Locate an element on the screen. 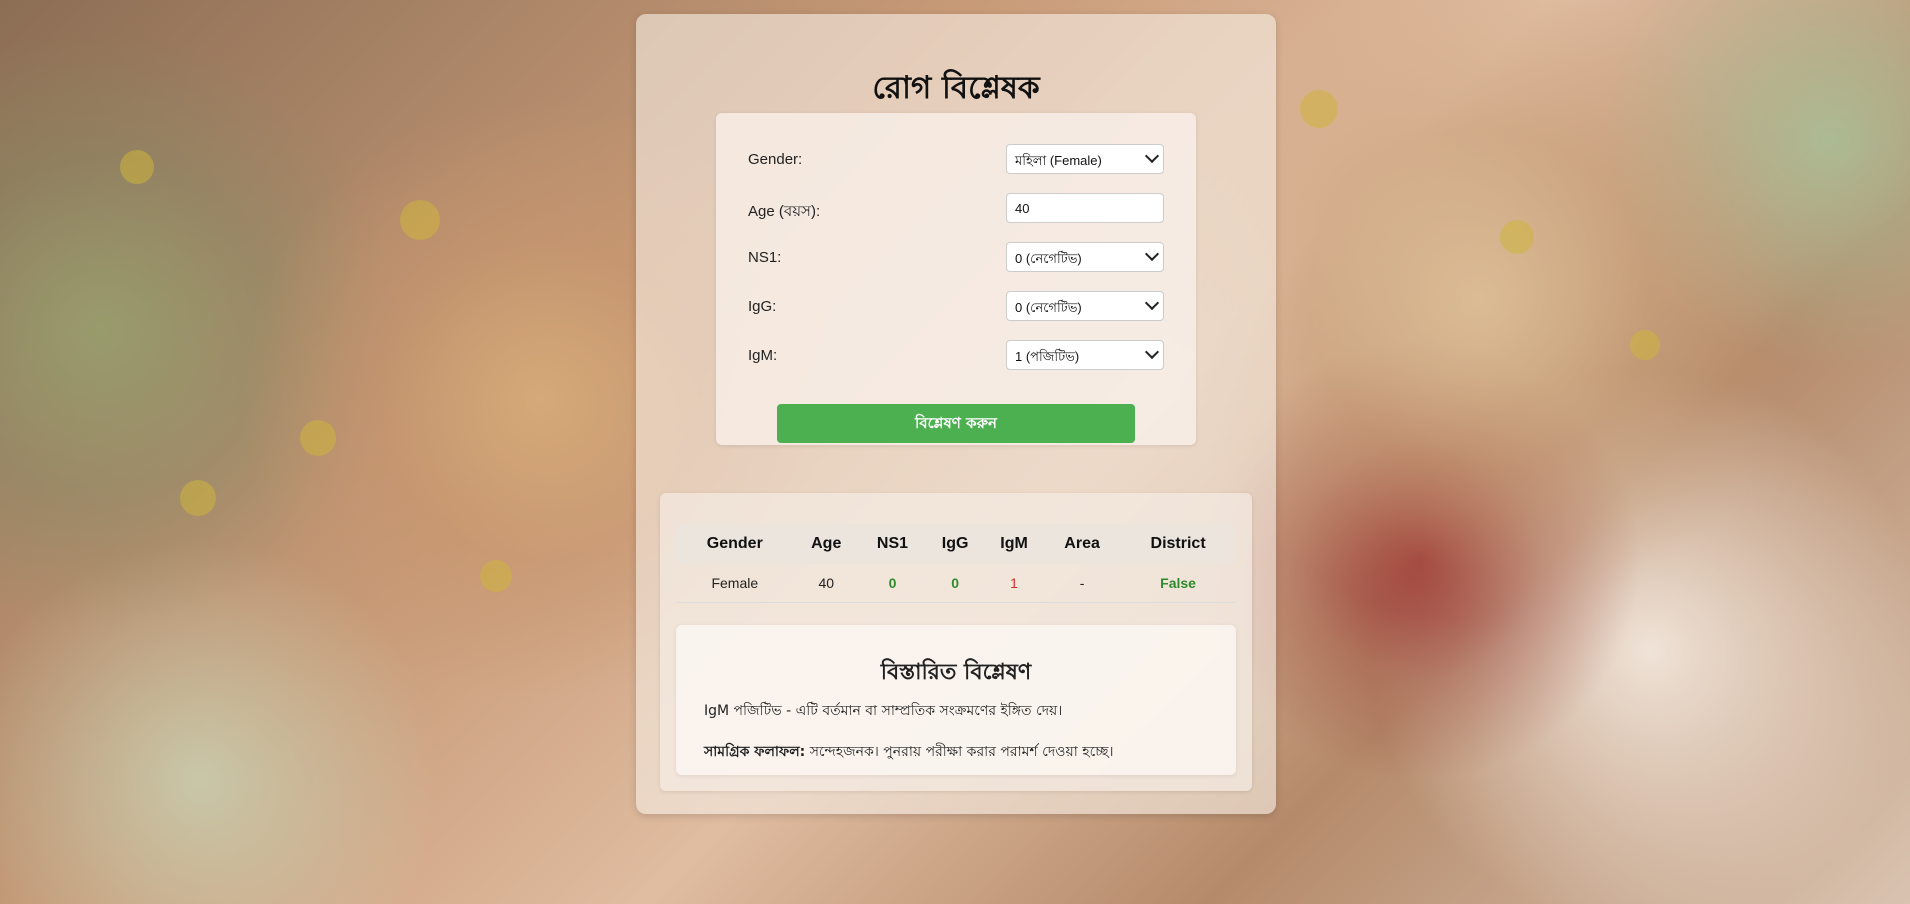 This screenshot has height=904, width=1910. age-label: Age (বয়স): is located at coordinates (784, 211).